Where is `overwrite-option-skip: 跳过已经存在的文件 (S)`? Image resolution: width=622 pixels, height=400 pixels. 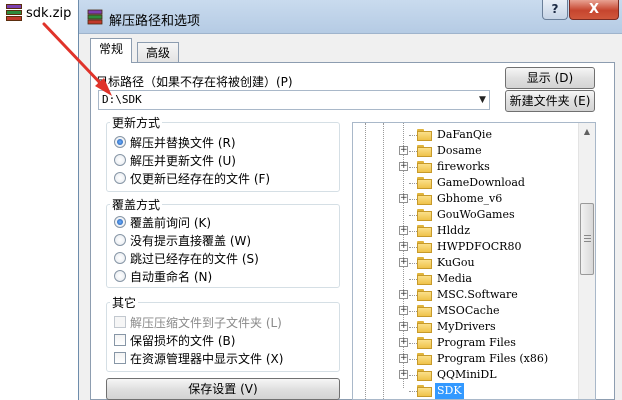
overwrite-option-skip: 跳过已经存在的文件 (S) is located at coordinates (186, 258).